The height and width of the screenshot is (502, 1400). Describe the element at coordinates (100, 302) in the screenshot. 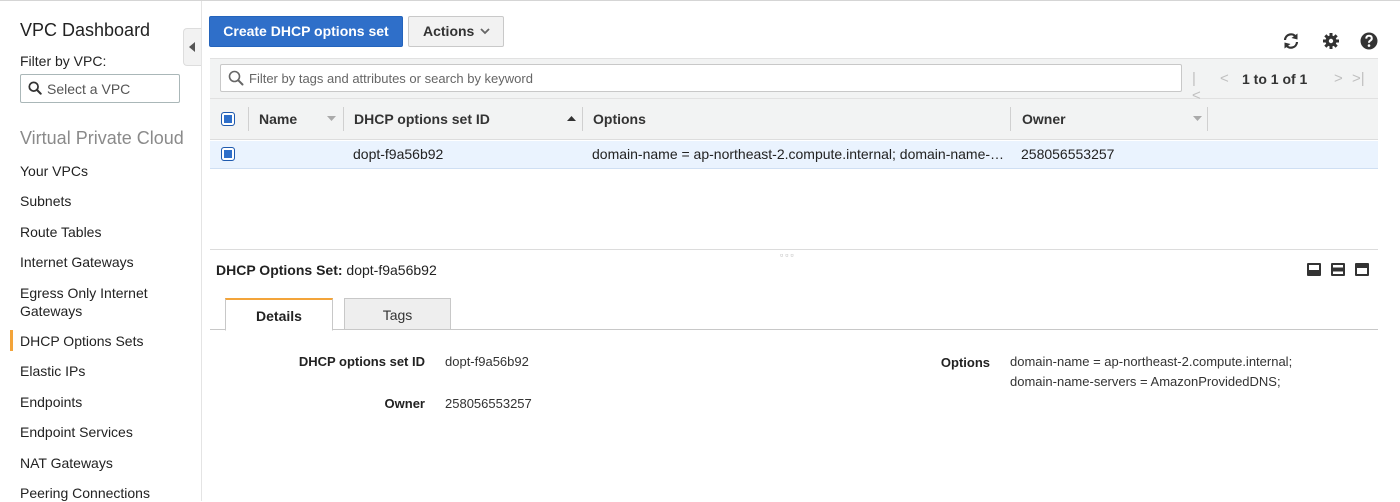

I see `sidebar-item-egress-only-internet-gateways: Egress Only Internet Gateways` at that location.